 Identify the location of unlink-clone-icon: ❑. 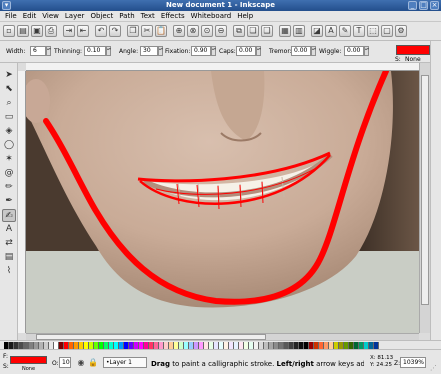
(267, 31).